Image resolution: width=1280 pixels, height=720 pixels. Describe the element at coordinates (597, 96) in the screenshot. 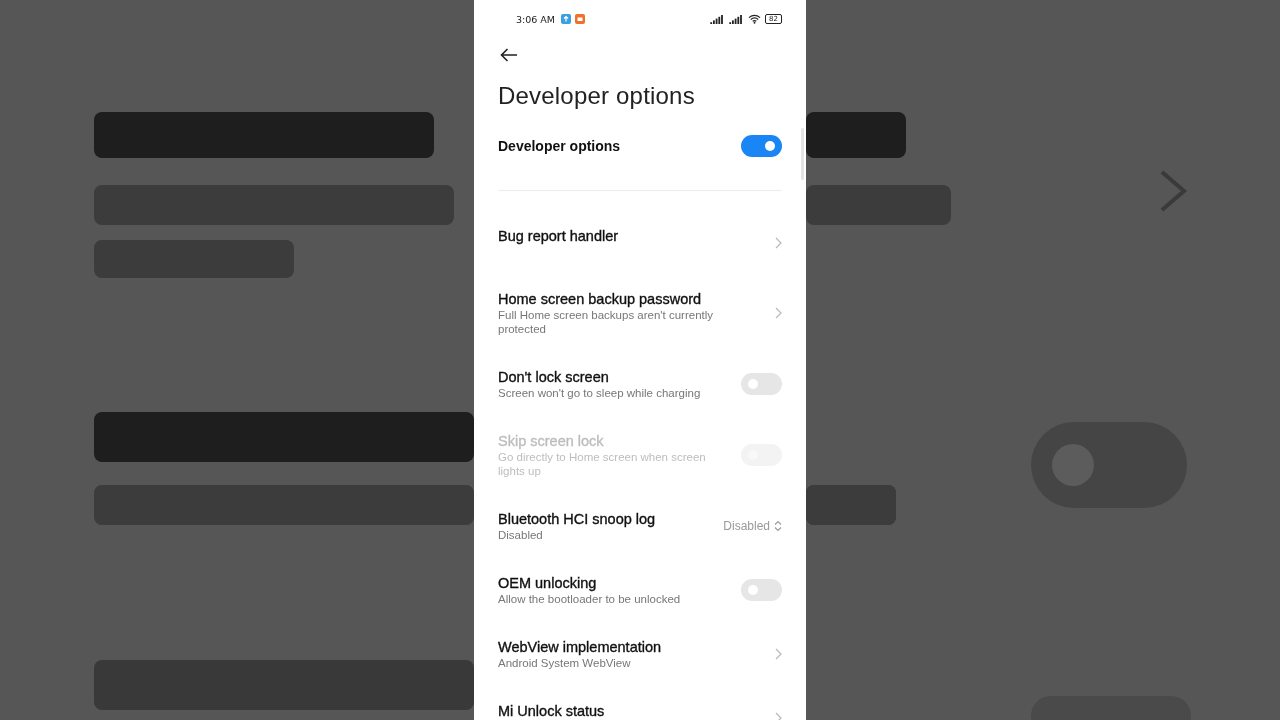

I see `page-title: Developer options` at that location.